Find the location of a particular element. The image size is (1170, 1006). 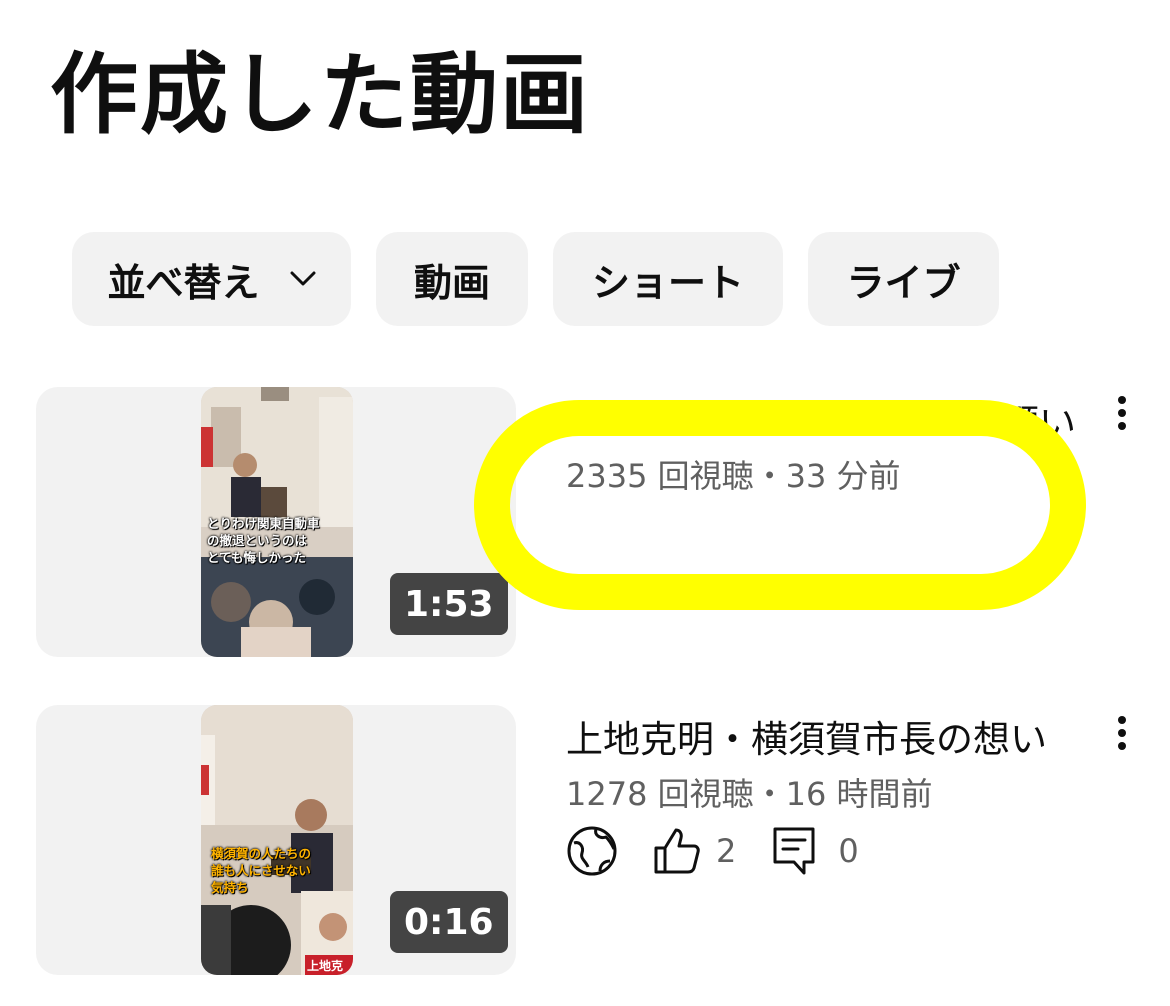

sort-chip-label: 並べ替え is located at coordinates (183, 282).